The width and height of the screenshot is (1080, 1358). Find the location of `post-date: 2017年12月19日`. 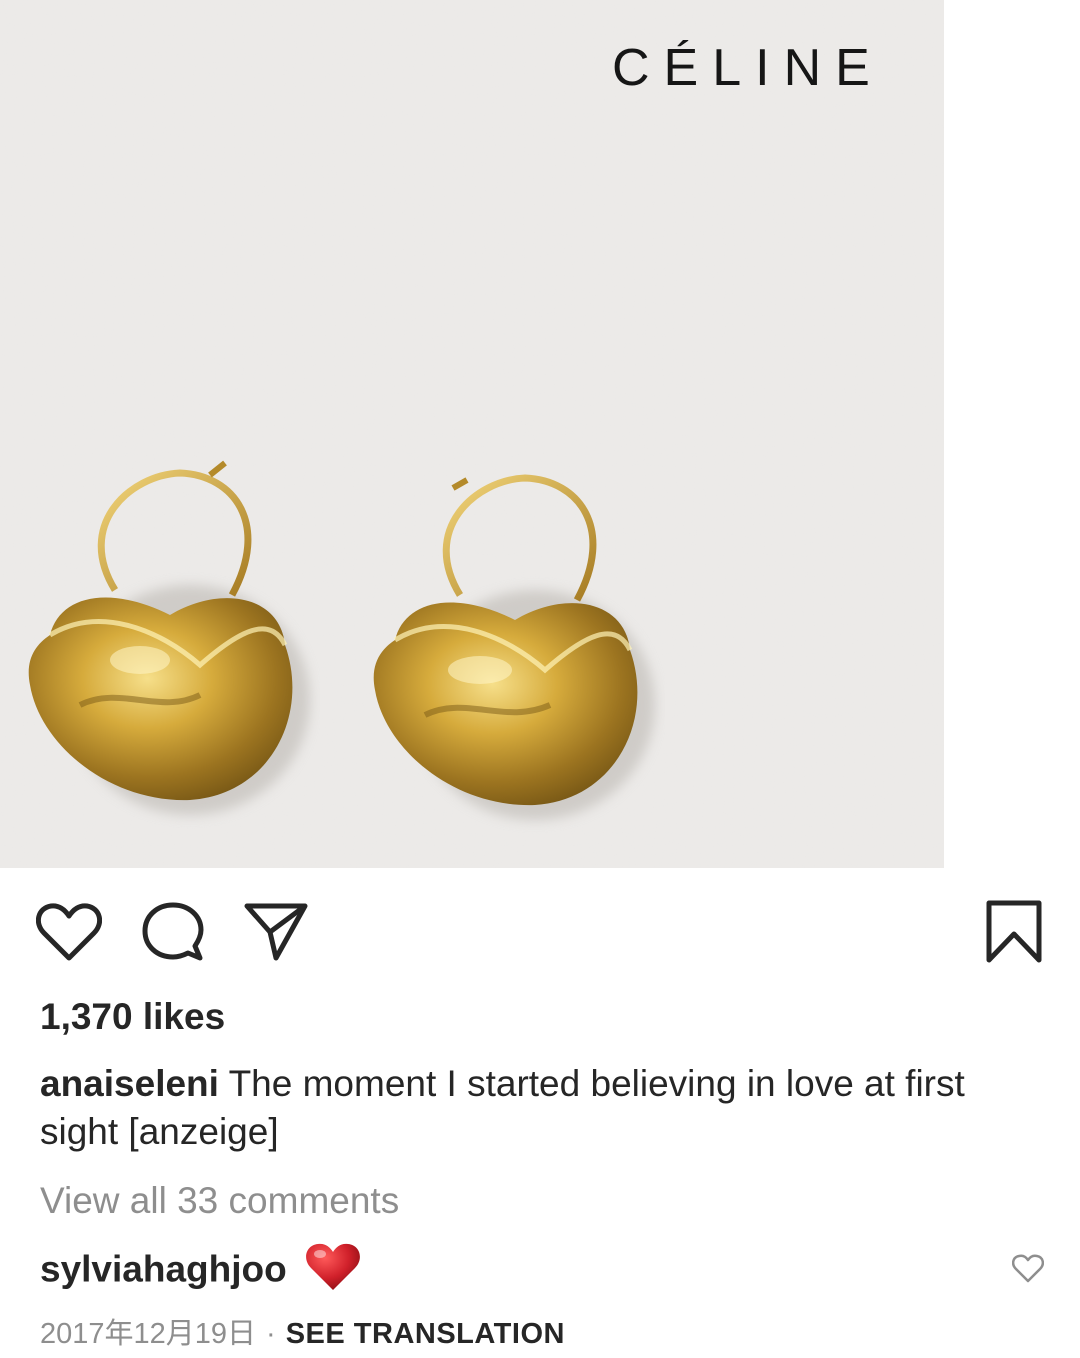

post-date: 2017年12月19日 is located at coordinates (148, 1334).